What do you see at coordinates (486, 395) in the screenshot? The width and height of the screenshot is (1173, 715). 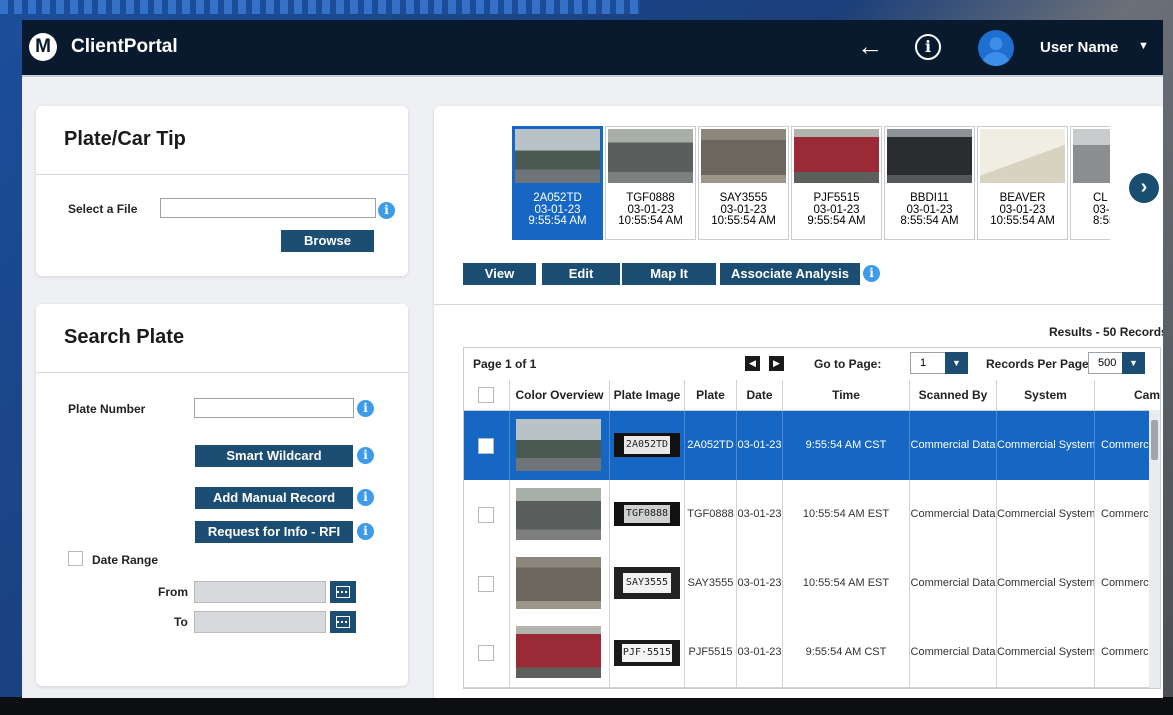 I see `select-all-checkbox` at bounding box center [486, 395].